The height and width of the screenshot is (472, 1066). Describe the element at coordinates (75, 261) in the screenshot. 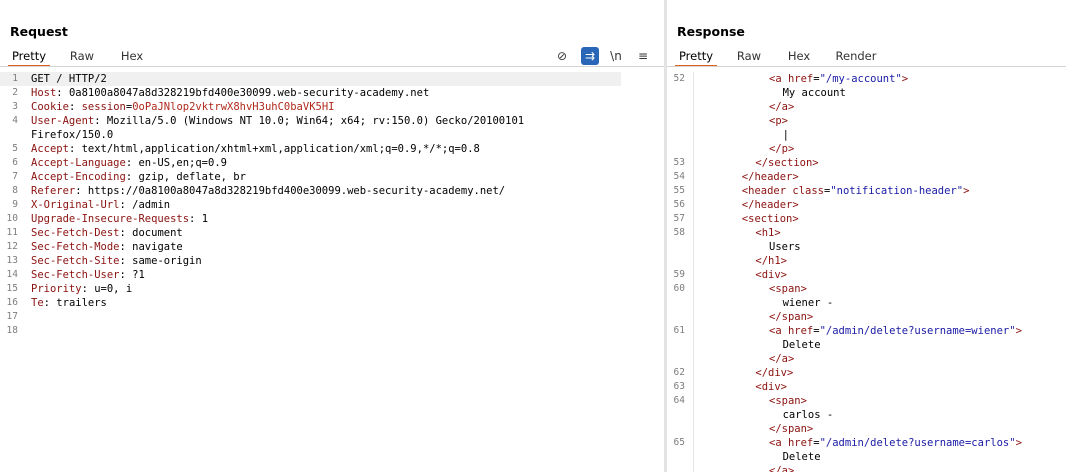

I see `token-k: Sec-Fetch-Site` at that location.